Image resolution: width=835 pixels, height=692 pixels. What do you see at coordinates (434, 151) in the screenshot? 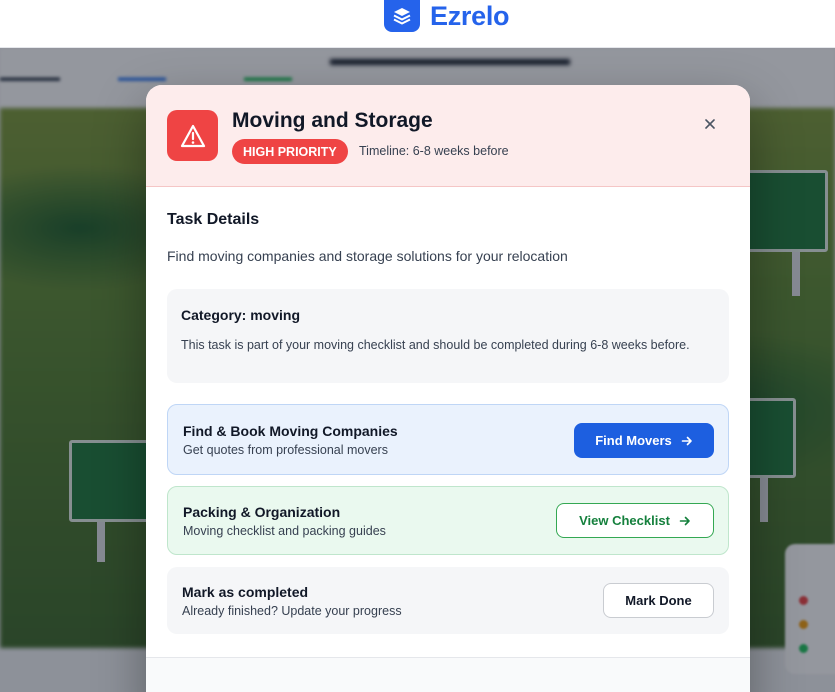
I see `timeline-text: Timeline: 6-8 weeks before` at bounding box center [434, 151].